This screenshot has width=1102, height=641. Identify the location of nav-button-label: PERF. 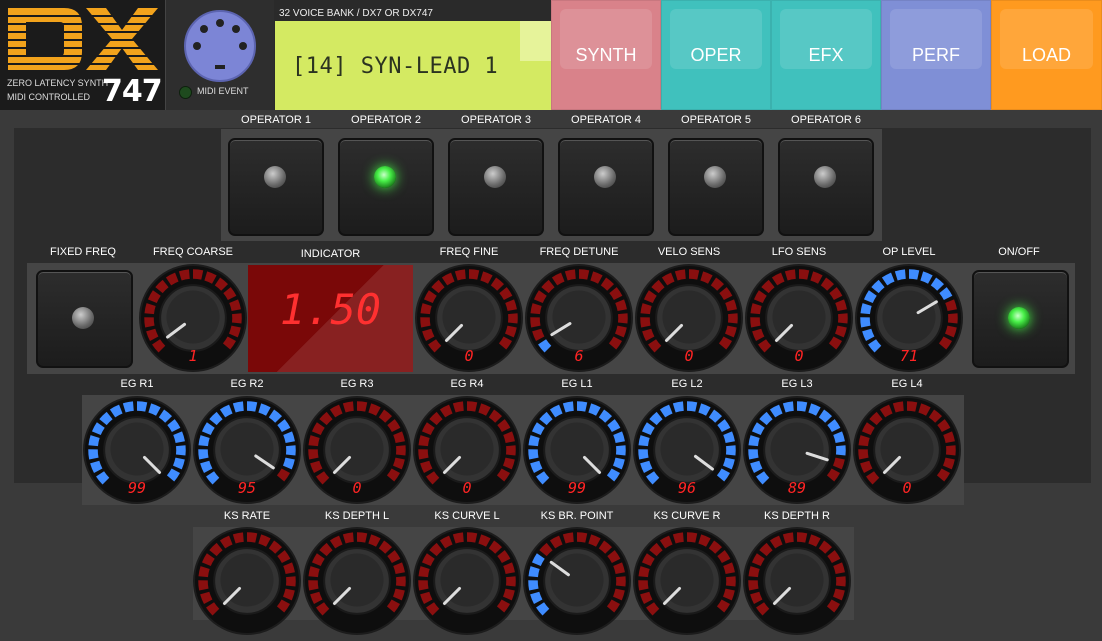
(935, 54).